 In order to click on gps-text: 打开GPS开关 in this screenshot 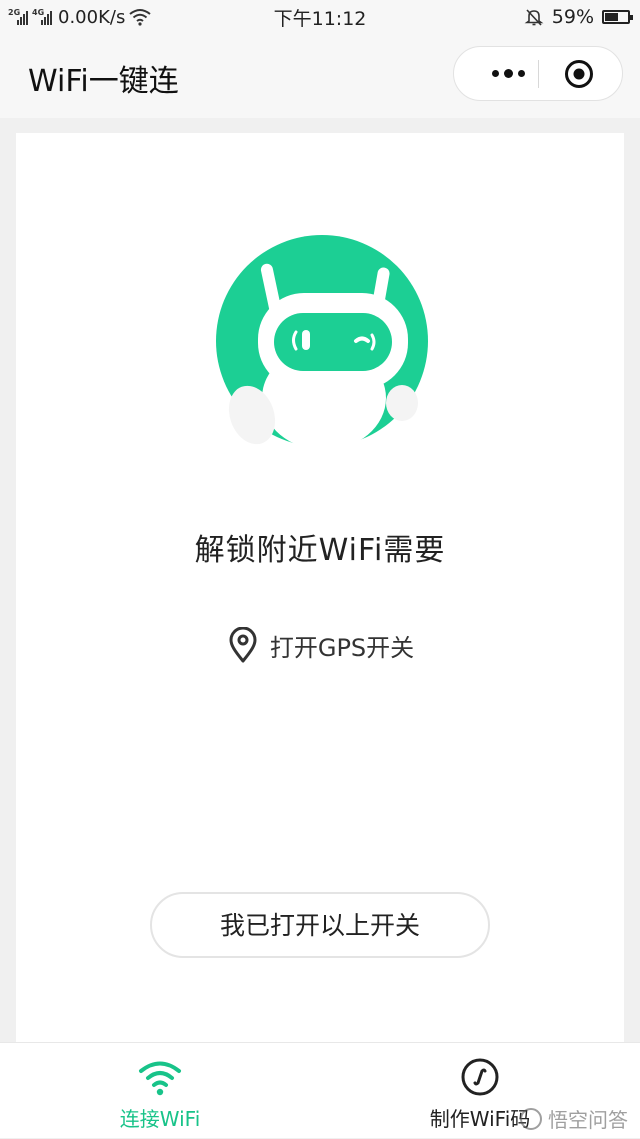, I will do `click(342, 647)`.